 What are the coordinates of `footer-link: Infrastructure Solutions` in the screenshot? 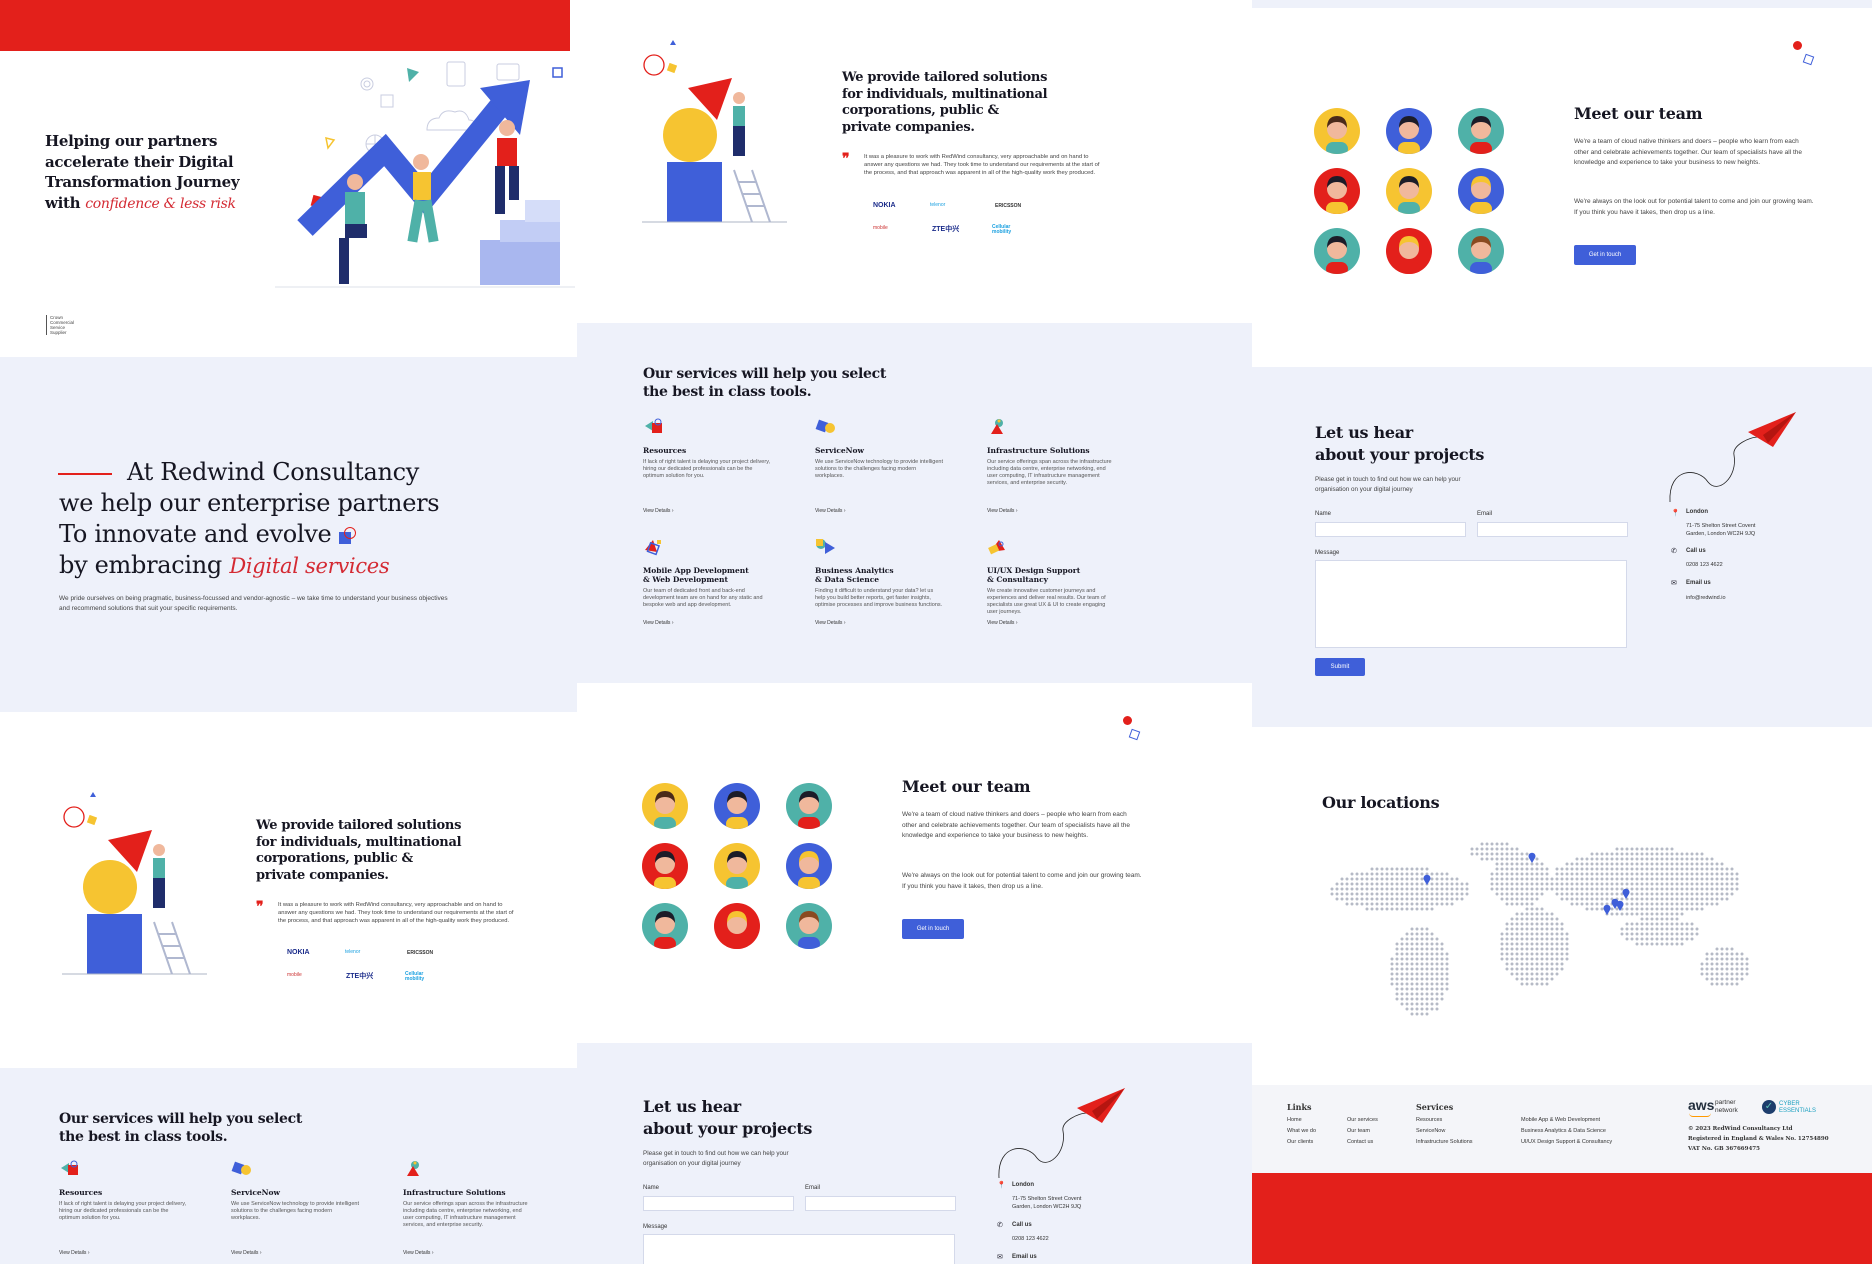 It's located at (1444, 1142).